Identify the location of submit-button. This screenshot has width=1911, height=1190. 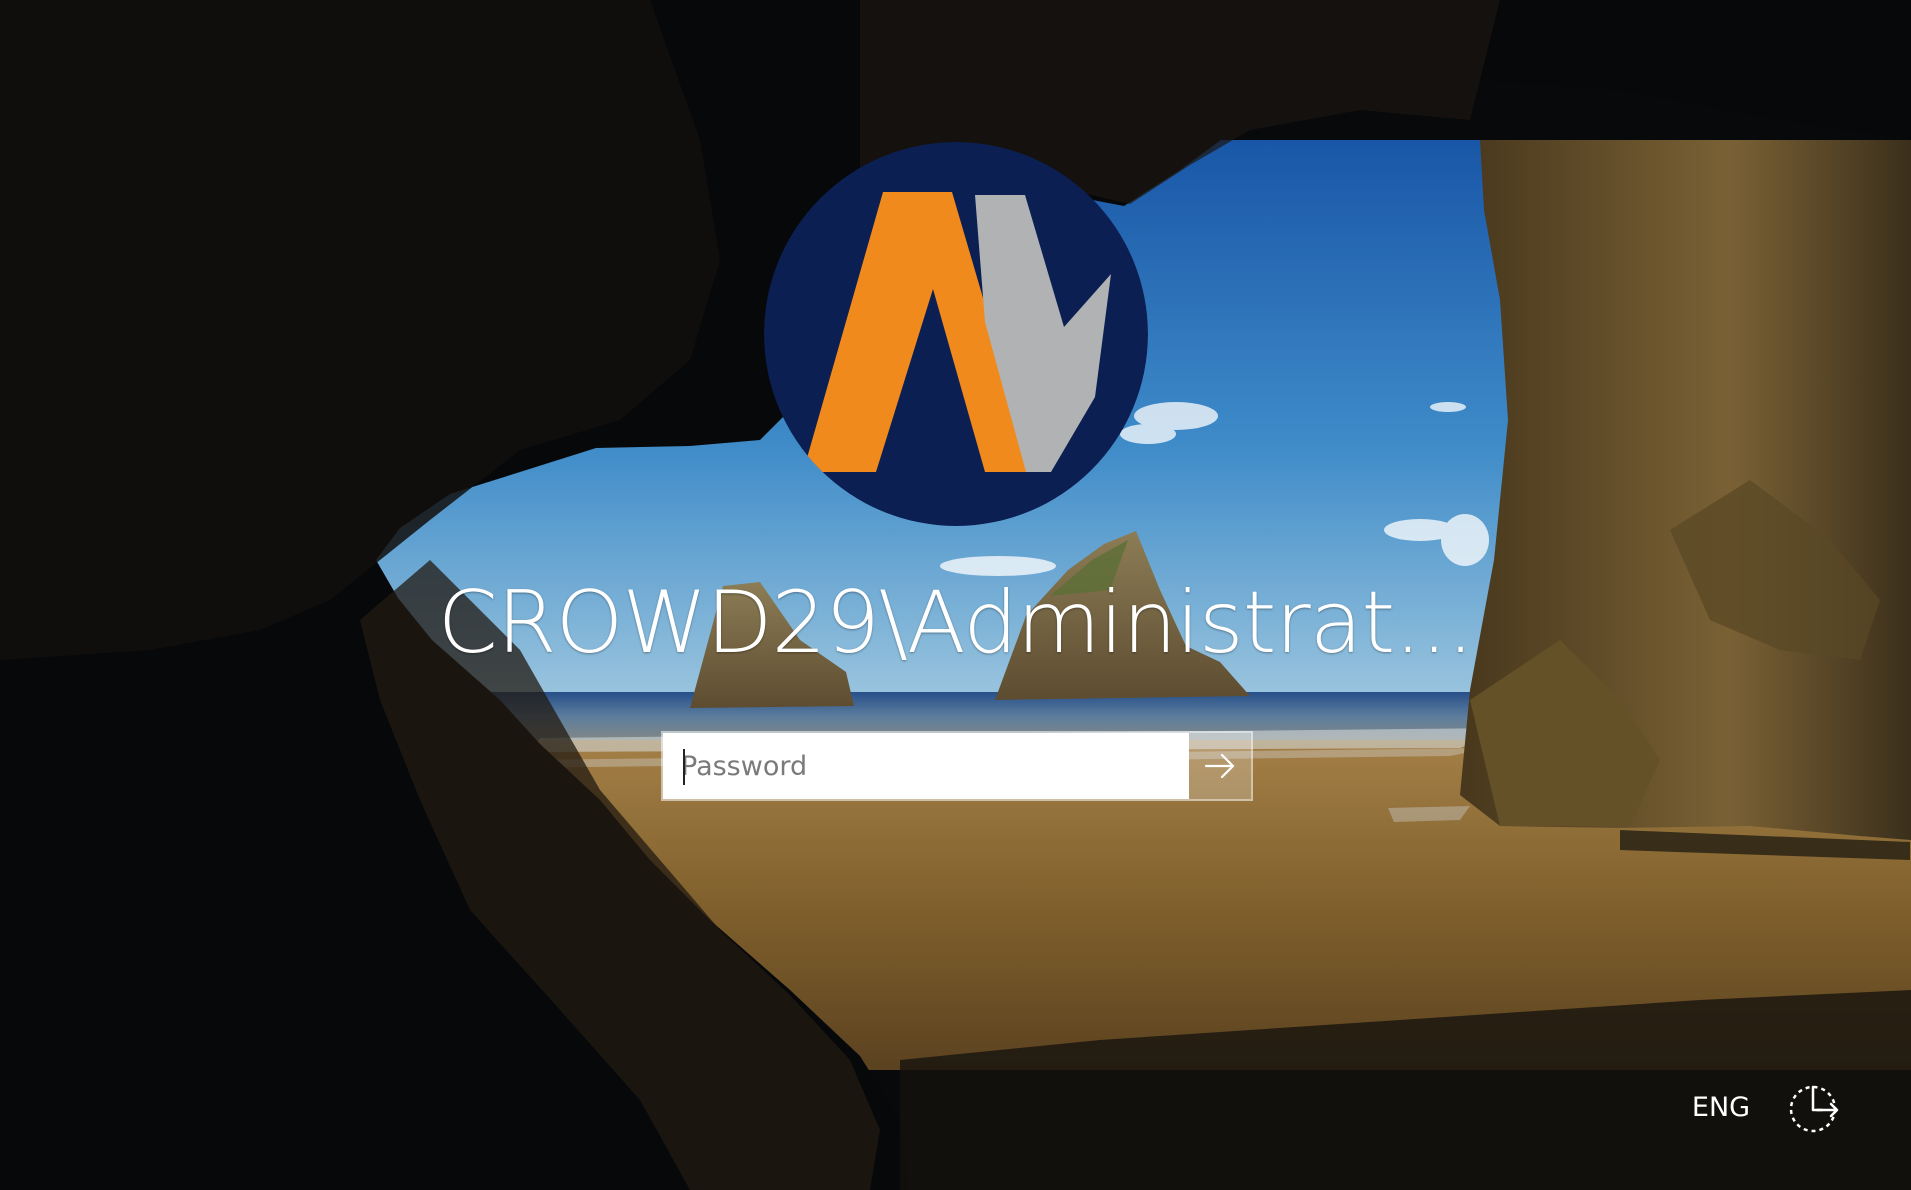
(1220, 766).